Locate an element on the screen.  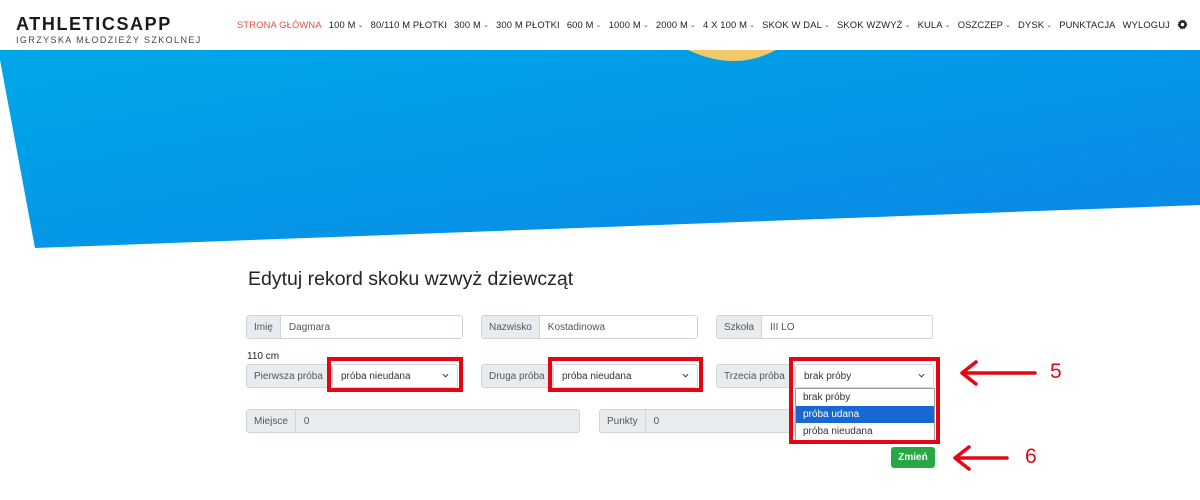
nav-item-javelin: OSZCZEP ⌄ is located at coordinates (984, 24).